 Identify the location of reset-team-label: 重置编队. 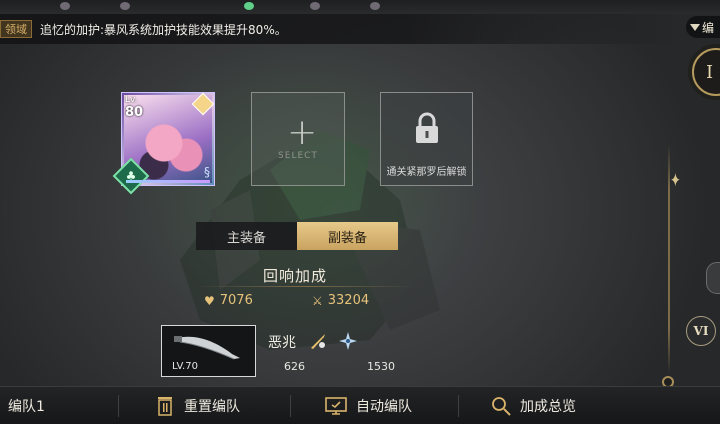
(212, 407).